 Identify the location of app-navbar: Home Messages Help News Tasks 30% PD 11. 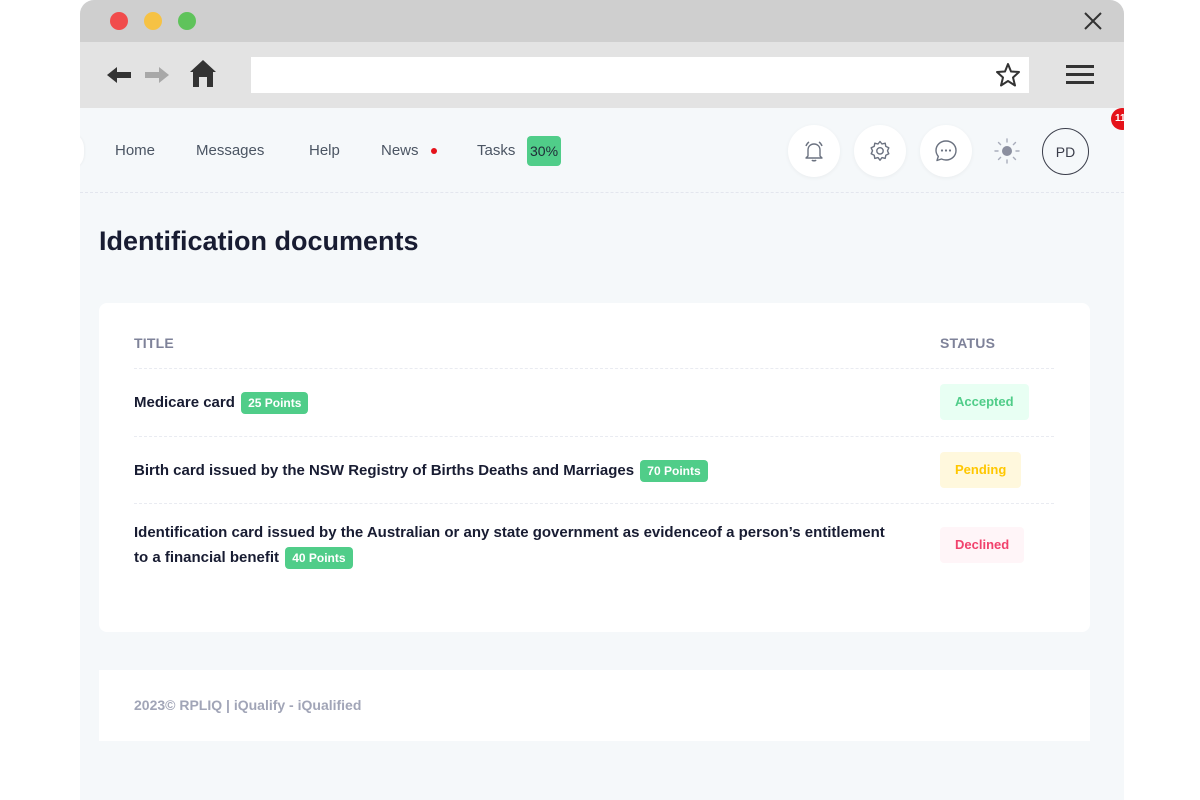
(602, 150).